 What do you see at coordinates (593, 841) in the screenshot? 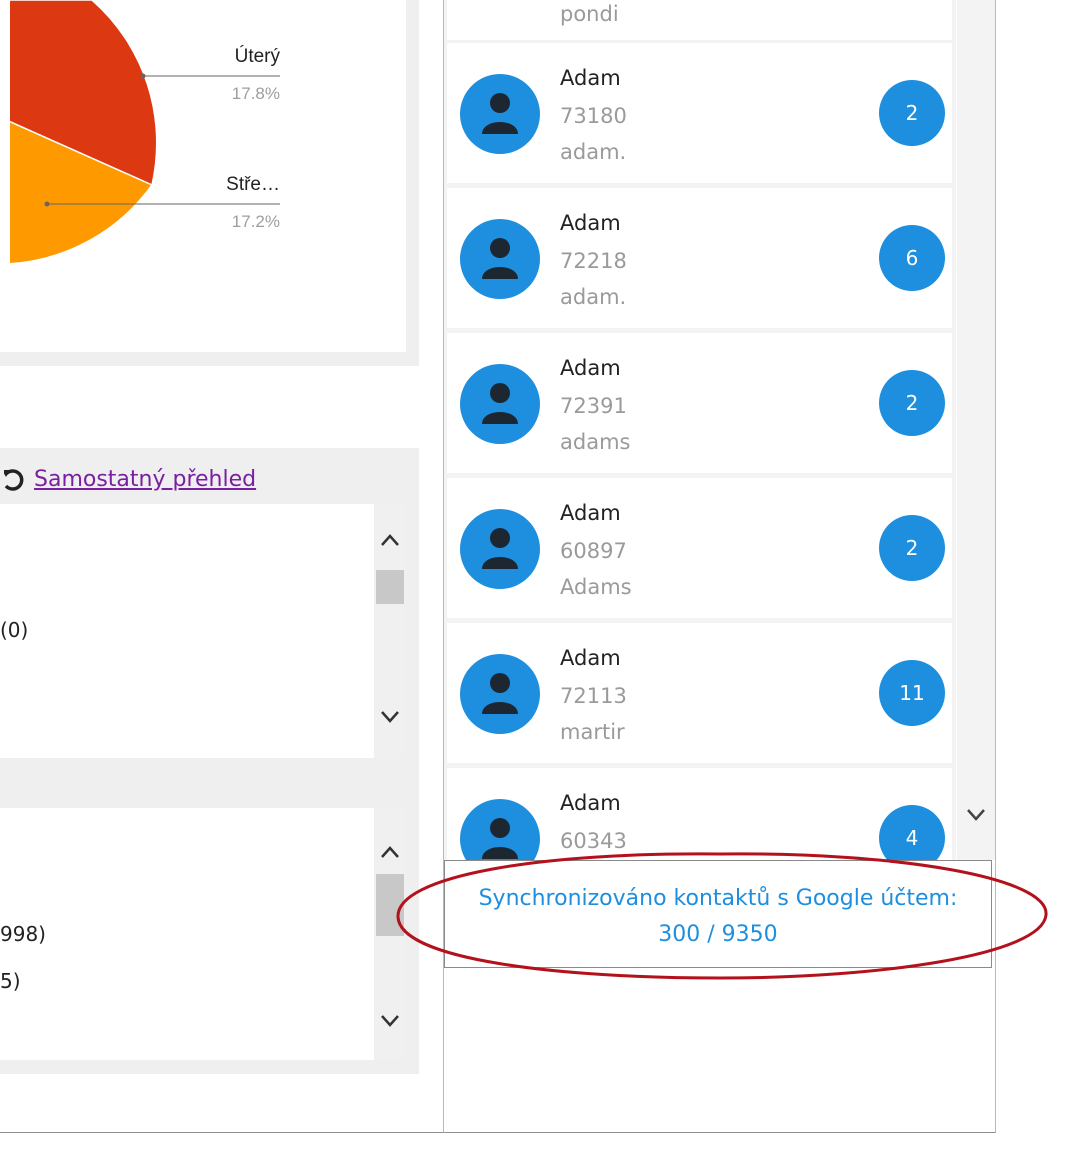
I see `contact-phone: 60343` at bounding box center [593, 841].